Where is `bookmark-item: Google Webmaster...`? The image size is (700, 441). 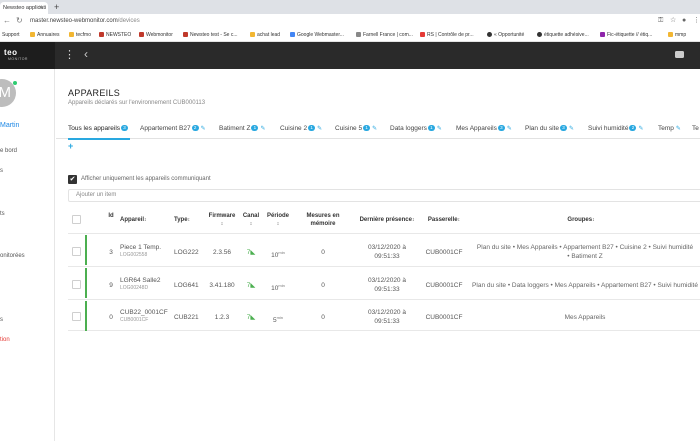 bookmark-item: Google Webmaster... is located at coordinates (317, 34).